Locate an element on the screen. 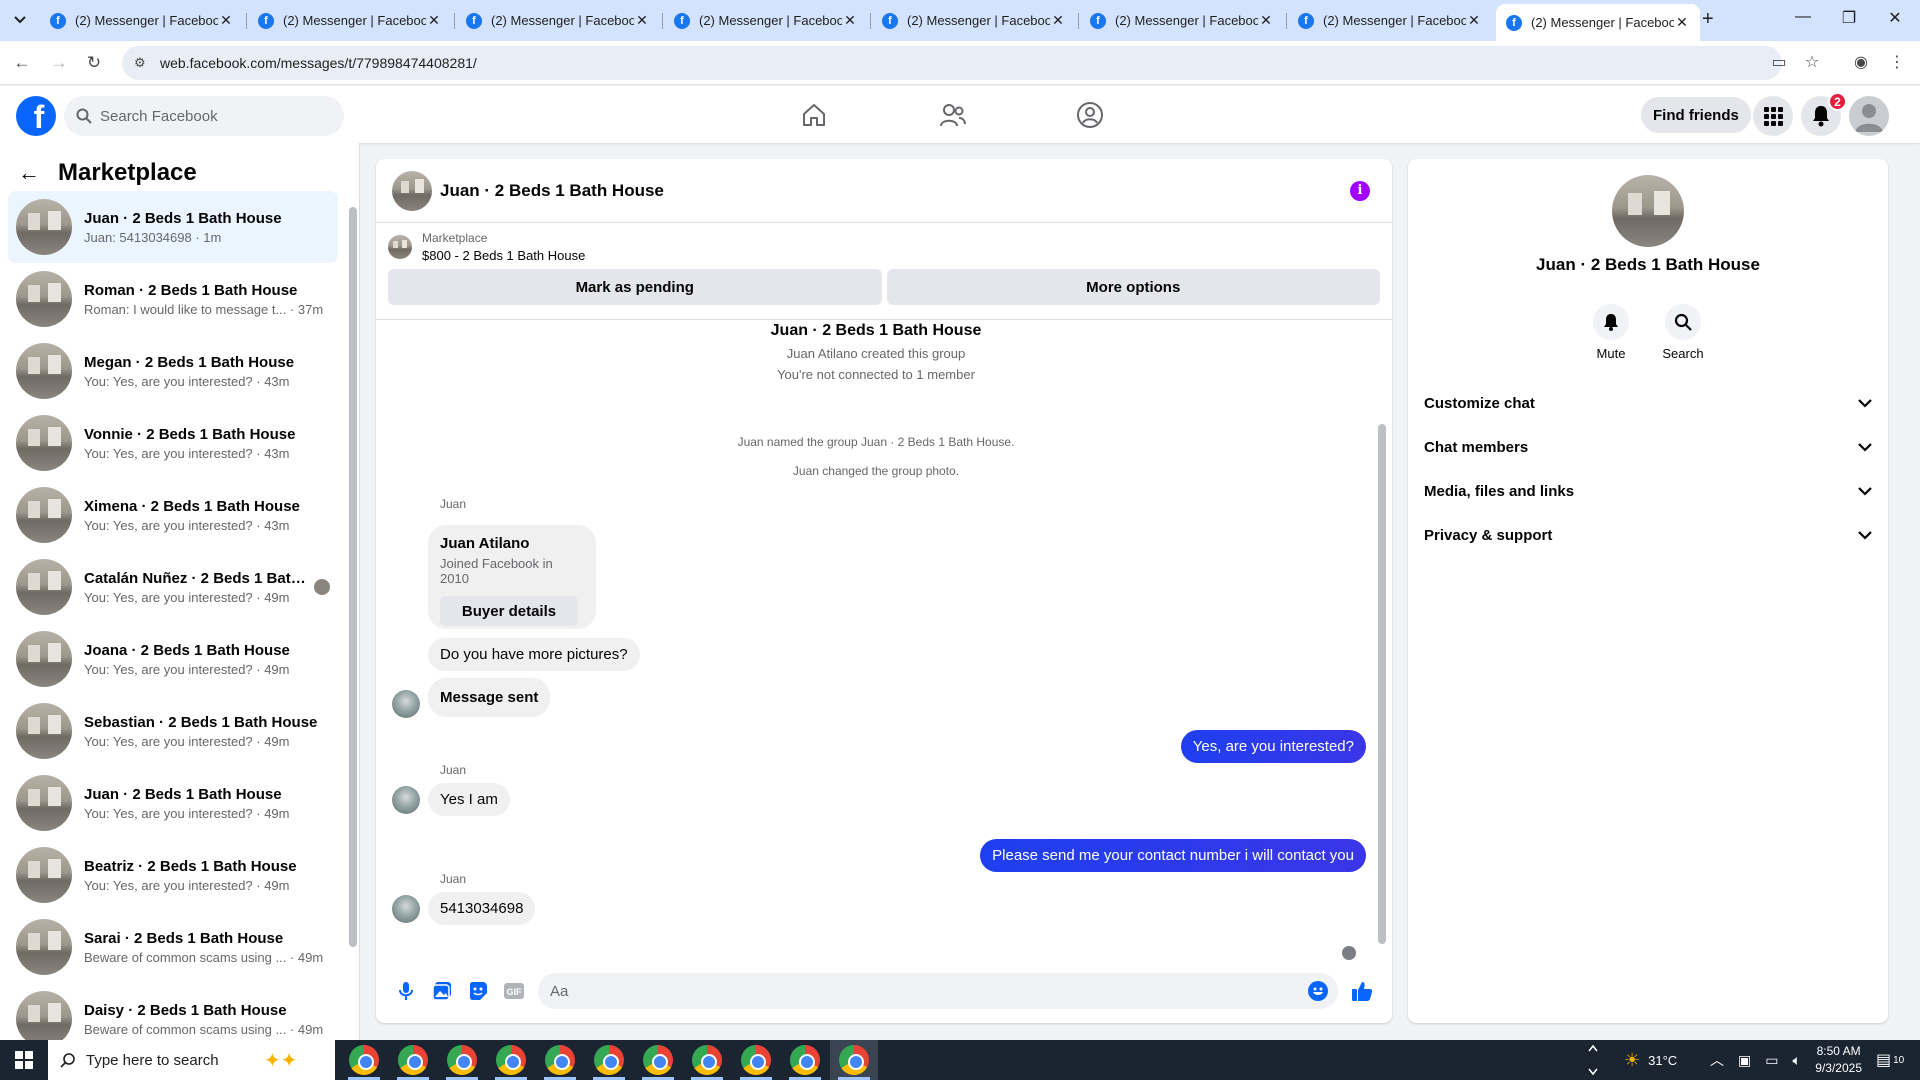 This screenshot has width=1920, height=1080. more-options-button: More options is located at coordinates (1133, 287).